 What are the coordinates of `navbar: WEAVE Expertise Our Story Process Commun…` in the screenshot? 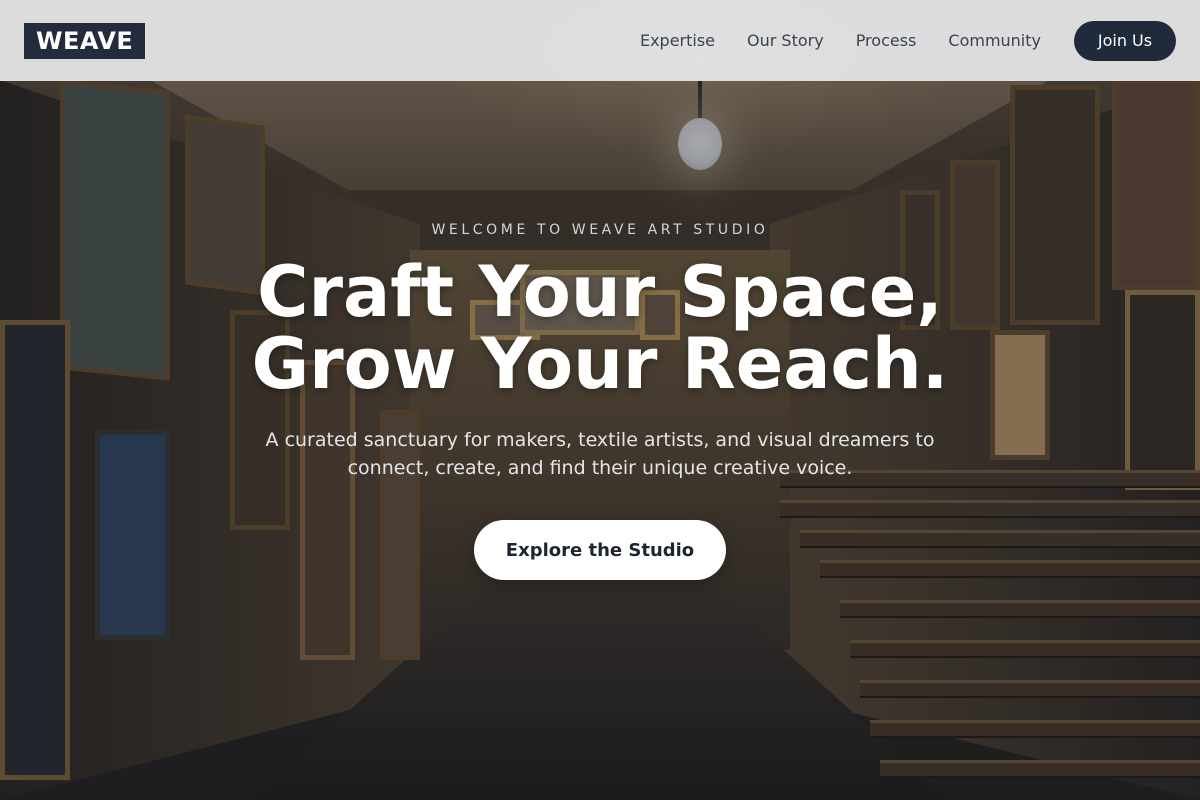 It's located at (600, 40).